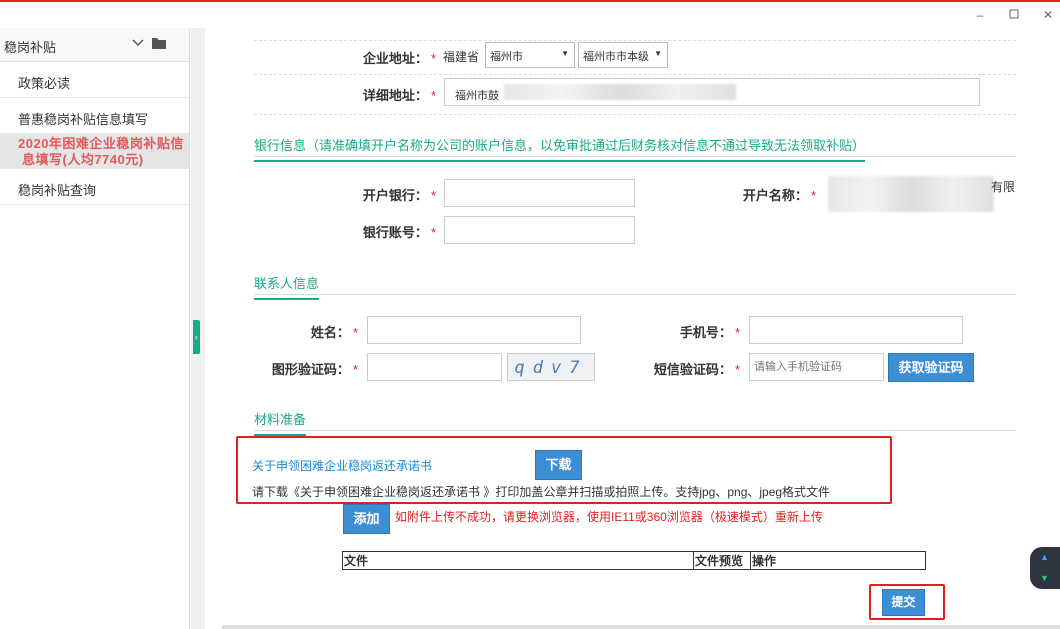  What do you see at coordinates (44, 83) in the screenshot?
I see `sidebar-item-label: 政策必读` at bounding box center [44, 83].